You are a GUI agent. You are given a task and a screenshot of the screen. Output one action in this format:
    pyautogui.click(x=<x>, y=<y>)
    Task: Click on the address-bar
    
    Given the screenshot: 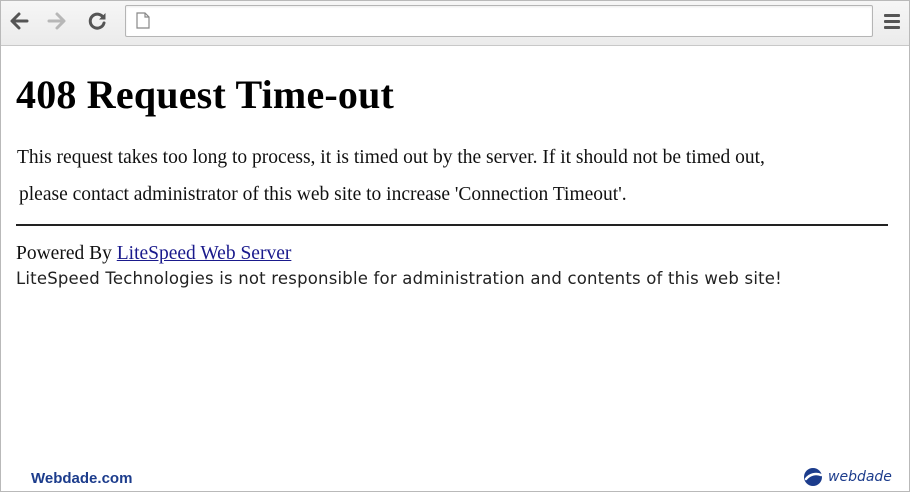 What is the action you would take?
    pyautogui.click(x=499, y=21)
    